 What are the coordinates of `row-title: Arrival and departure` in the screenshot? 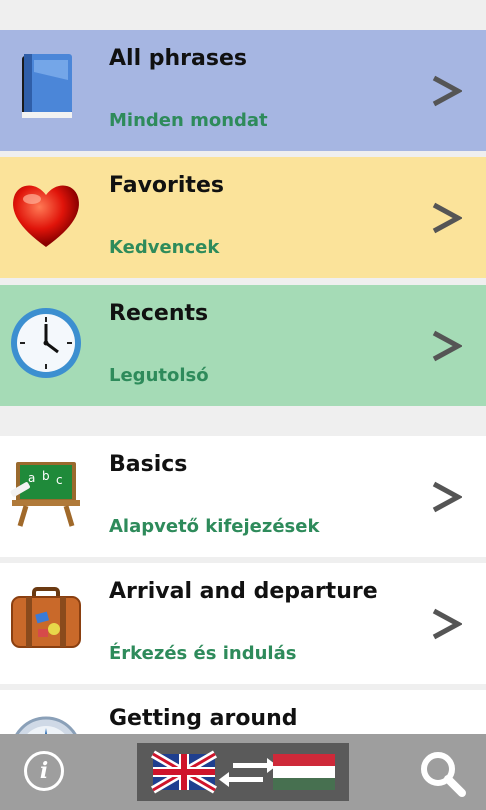 It's located at (243, 591).